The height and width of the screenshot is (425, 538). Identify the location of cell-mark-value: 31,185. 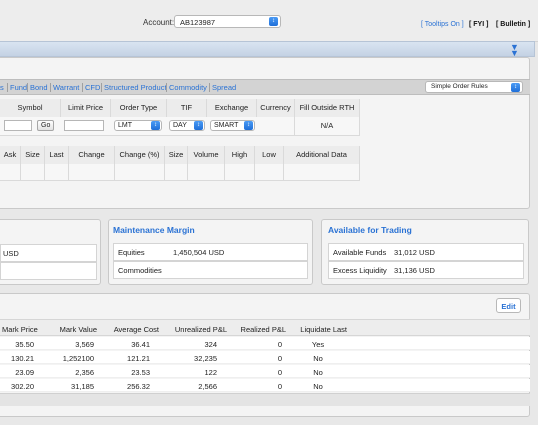
(82, 386).